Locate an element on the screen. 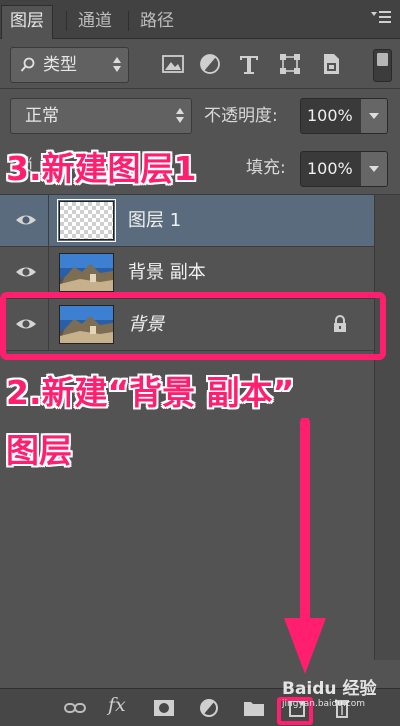 The height and width of the screenshot is (726, 400). fill-label: 填充: is located at coordinates (266, 168).